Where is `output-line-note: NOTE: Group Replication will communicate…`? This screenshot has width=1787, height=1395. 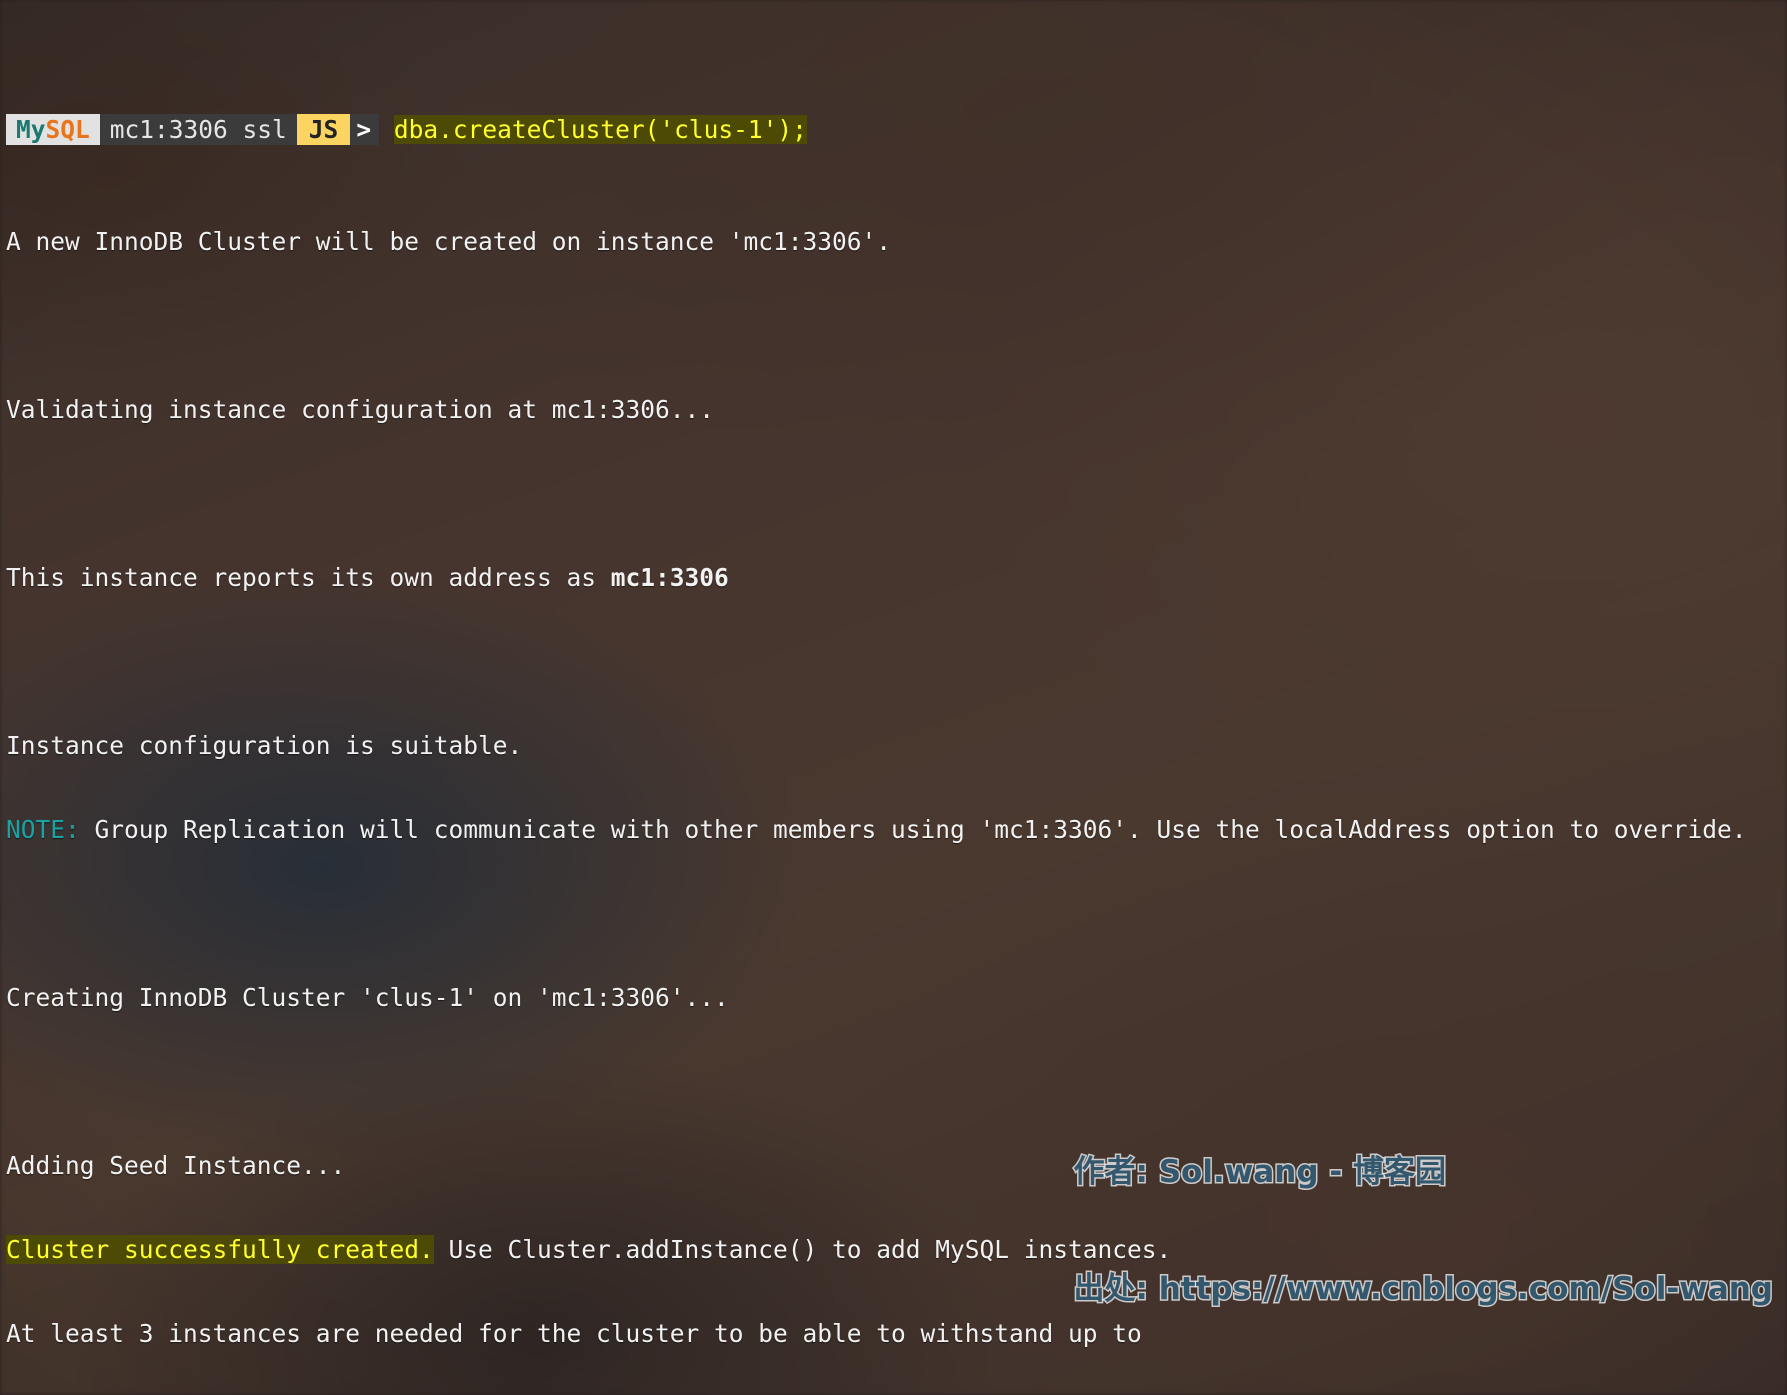 output-line-note: NOTE: Group Replication will communicate… is located at coordinates (896, 830).